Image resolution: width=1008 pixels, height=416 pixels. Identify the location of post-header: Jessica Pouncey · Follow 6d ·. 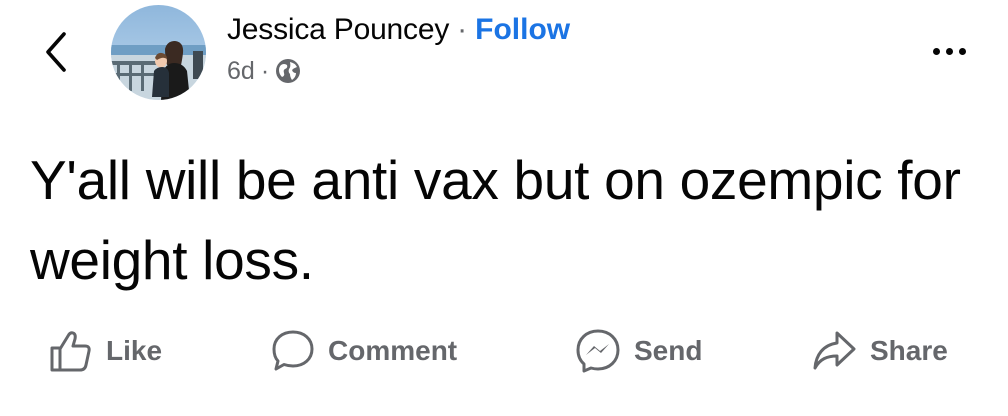
(398, 48).